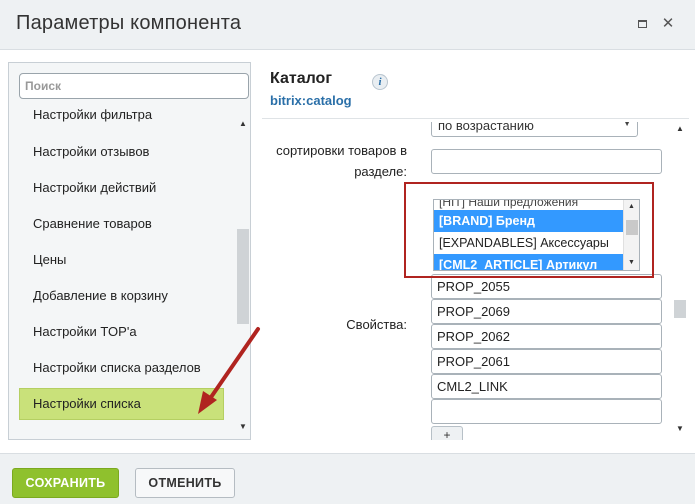 Image resolution: width=695 pixels, height=504 pixels. I want to click on component-title: Каталог, so click(301, 78).